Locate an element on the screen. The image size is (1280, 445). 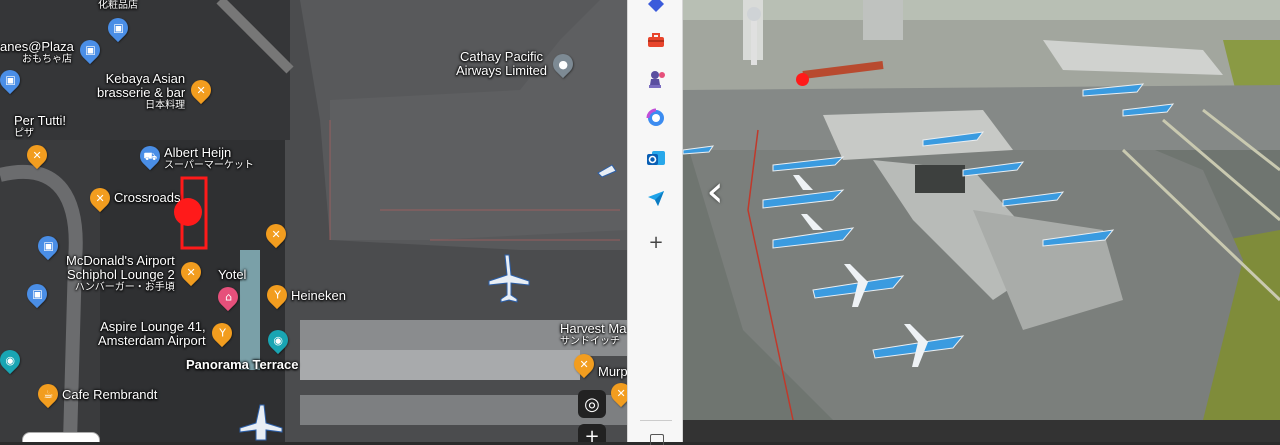
poi-yotel: Yotel is located at coordinates (232, 275).